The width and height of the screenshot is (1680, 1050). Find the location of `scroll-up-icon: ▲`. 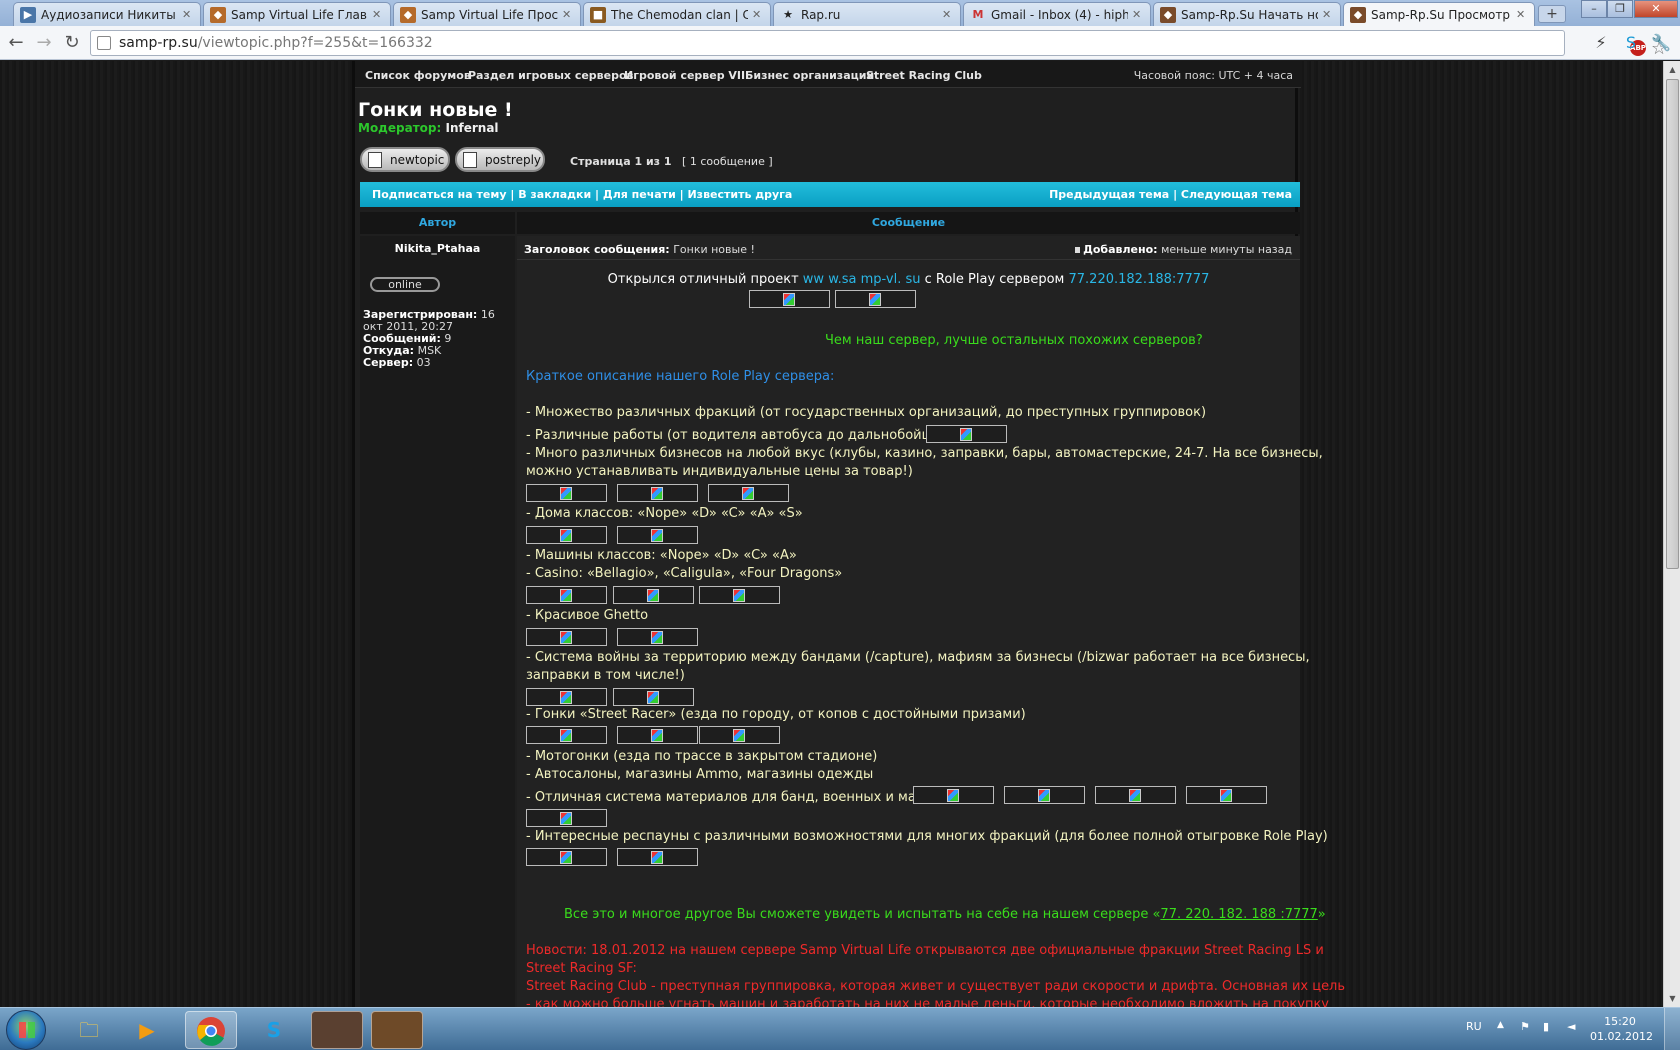

scroll-up-icon: ▲ is located at coordinates (1672, 69).